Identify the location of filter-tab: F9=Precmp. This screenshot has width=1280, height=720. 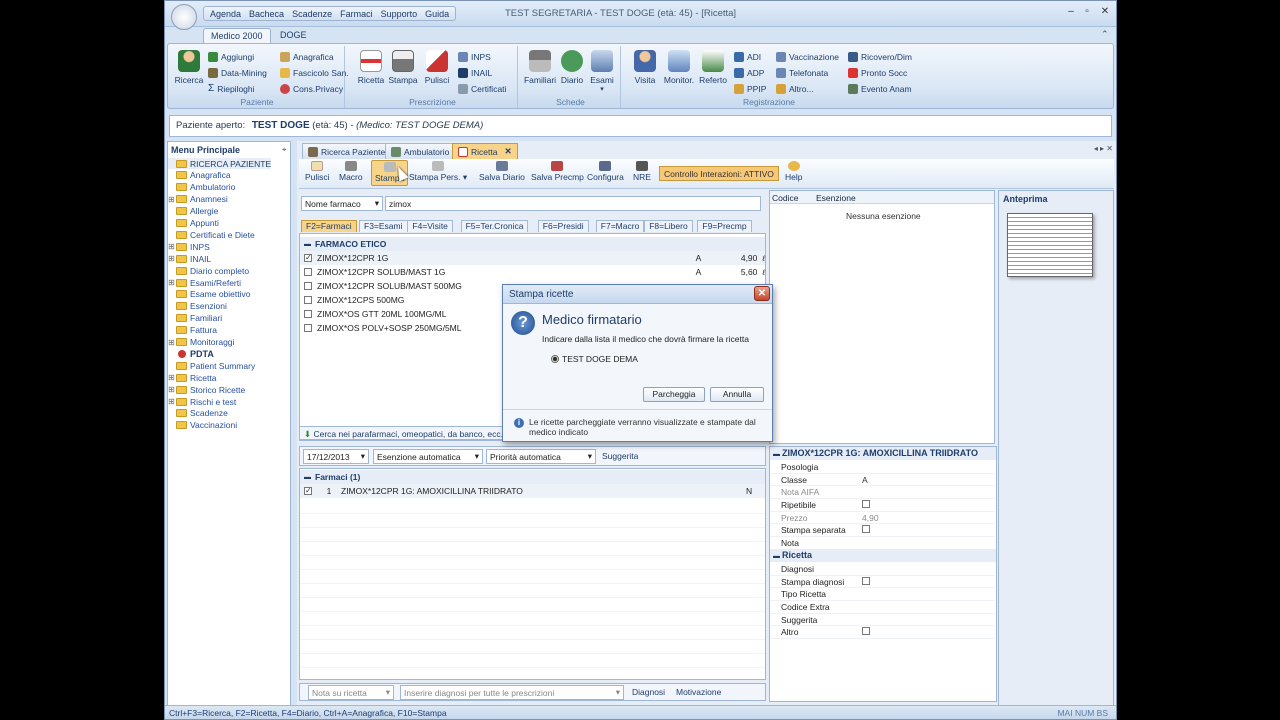
(724, 226).